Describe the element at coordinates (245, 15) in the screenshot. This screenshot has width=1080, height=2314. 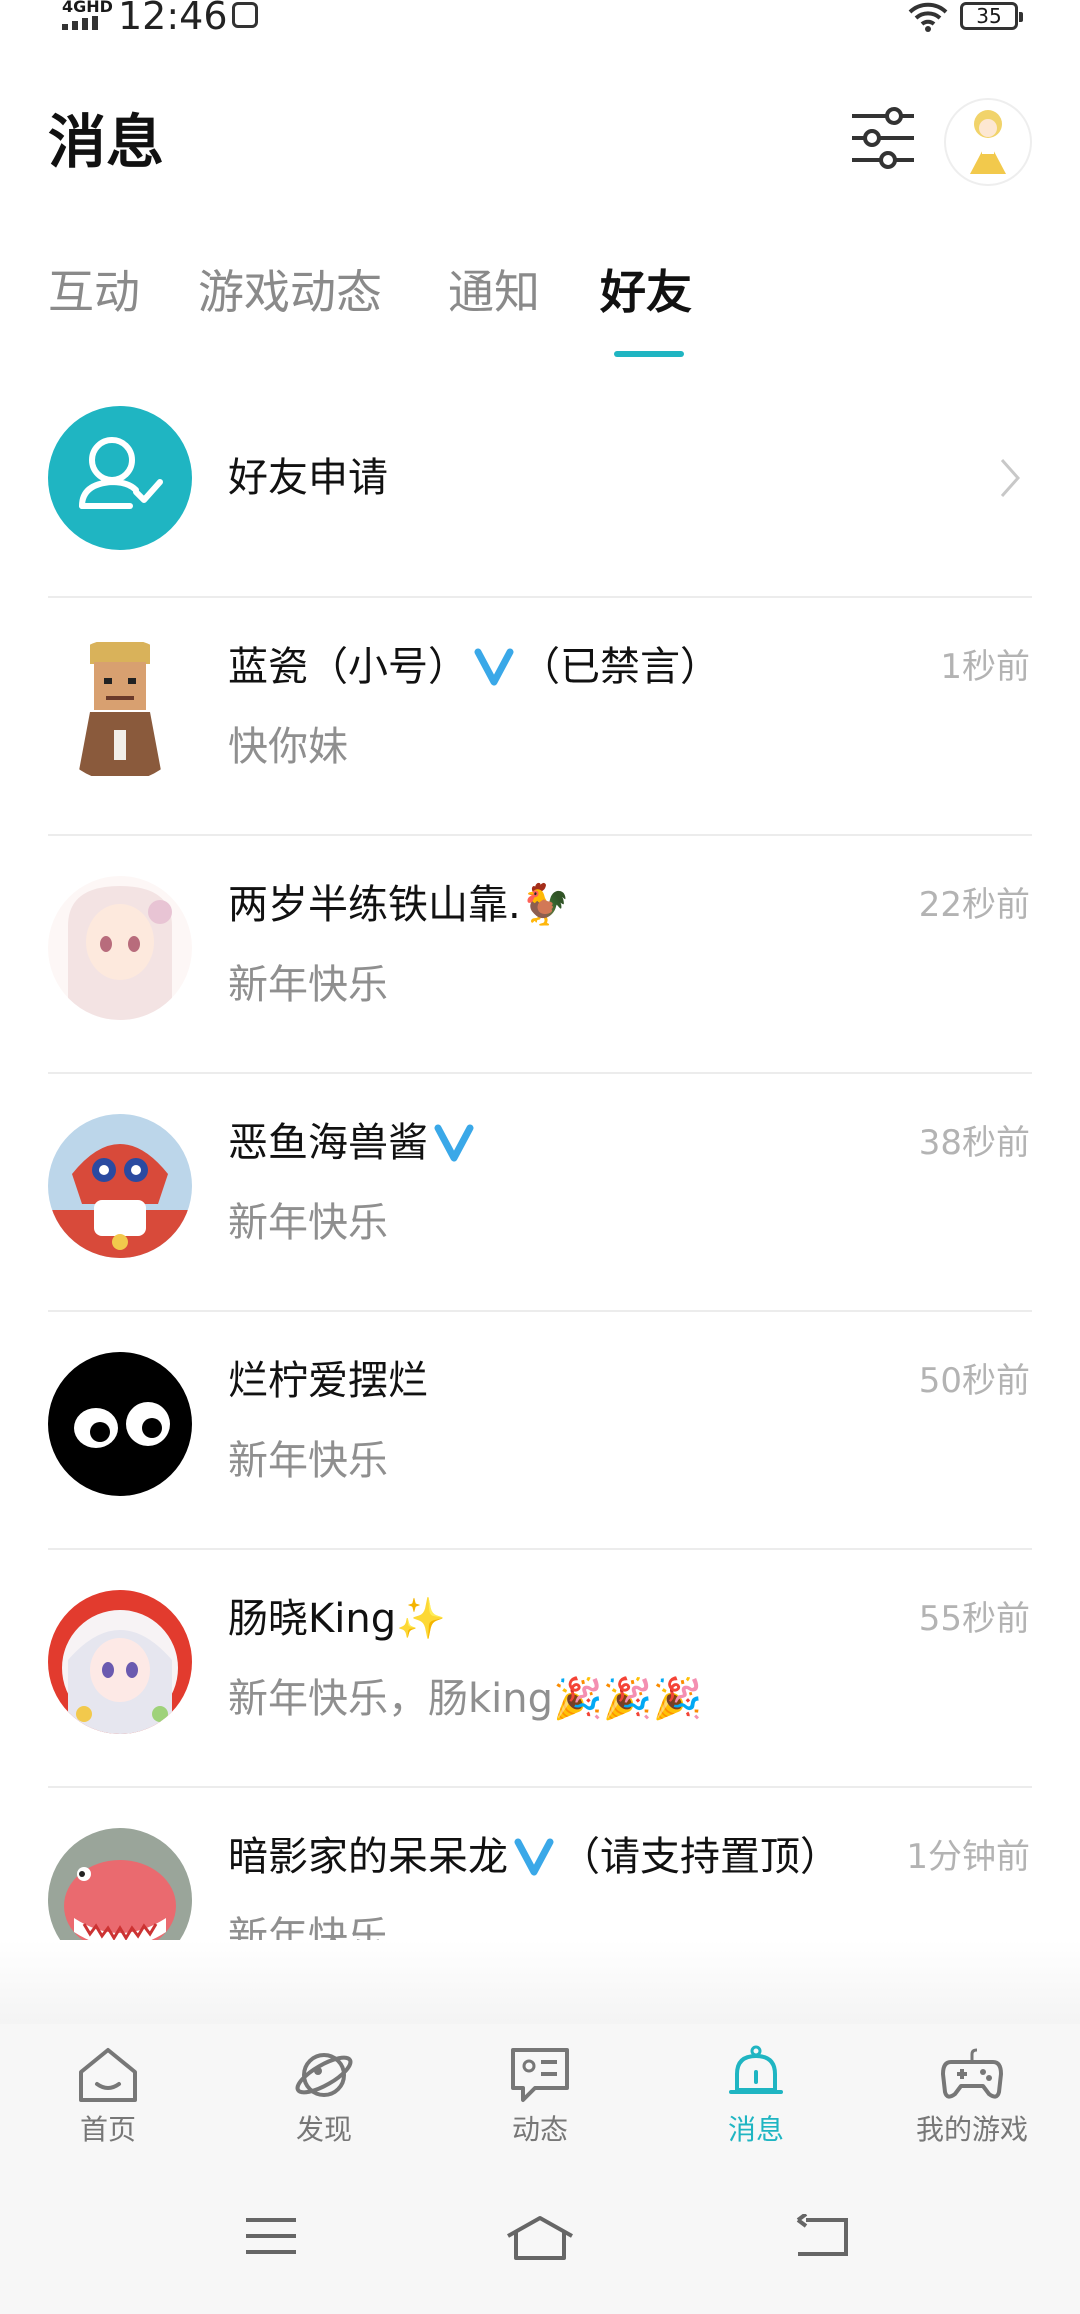
I see `app-notification-icon` at that location.